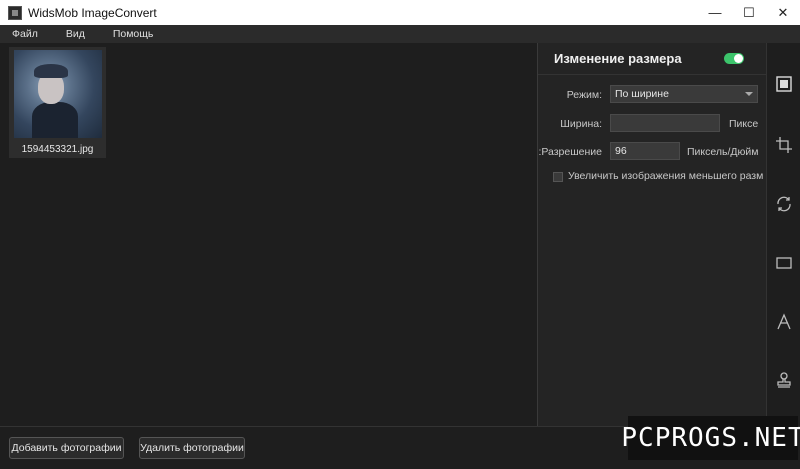 The width and height of the screenshot is (800, 469). I want to click on photo-thumbnail: 1594453321.jpg, so click(57, 102).